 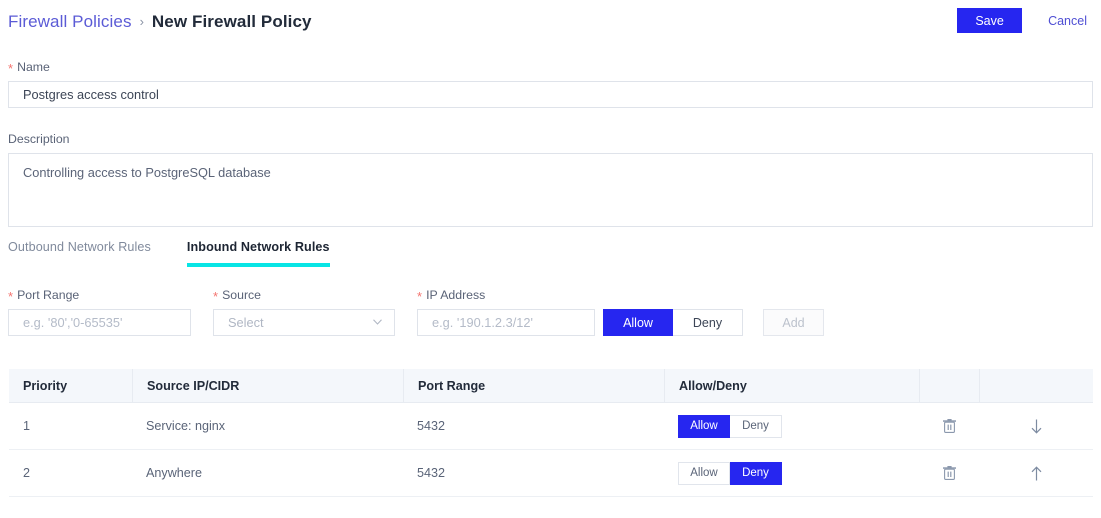 I want to click on port-range-field-group: * Port Range, so click(x=99, y=312).